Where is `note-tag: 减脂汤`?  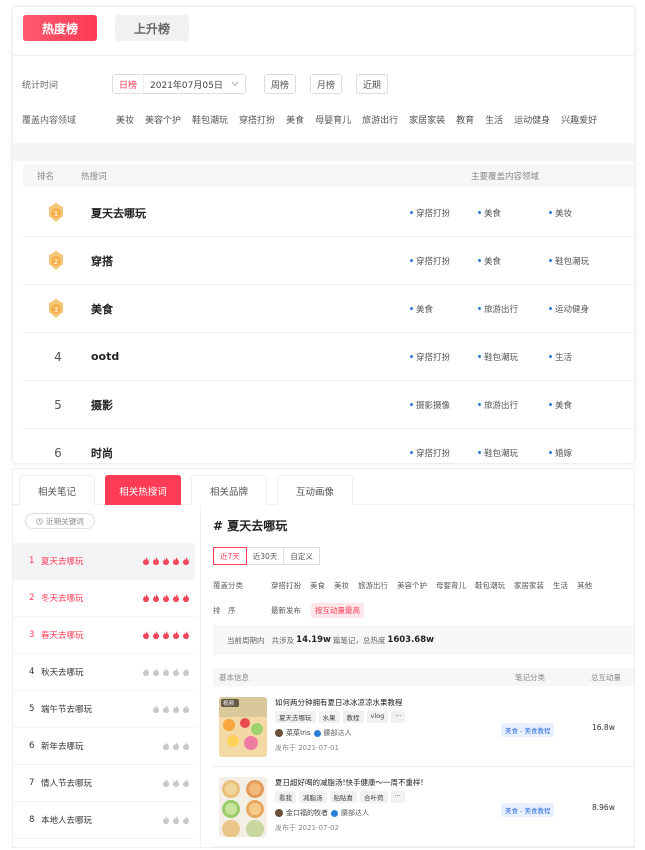
note-tag: 减脂汤 is located at coordinates (313, 797).